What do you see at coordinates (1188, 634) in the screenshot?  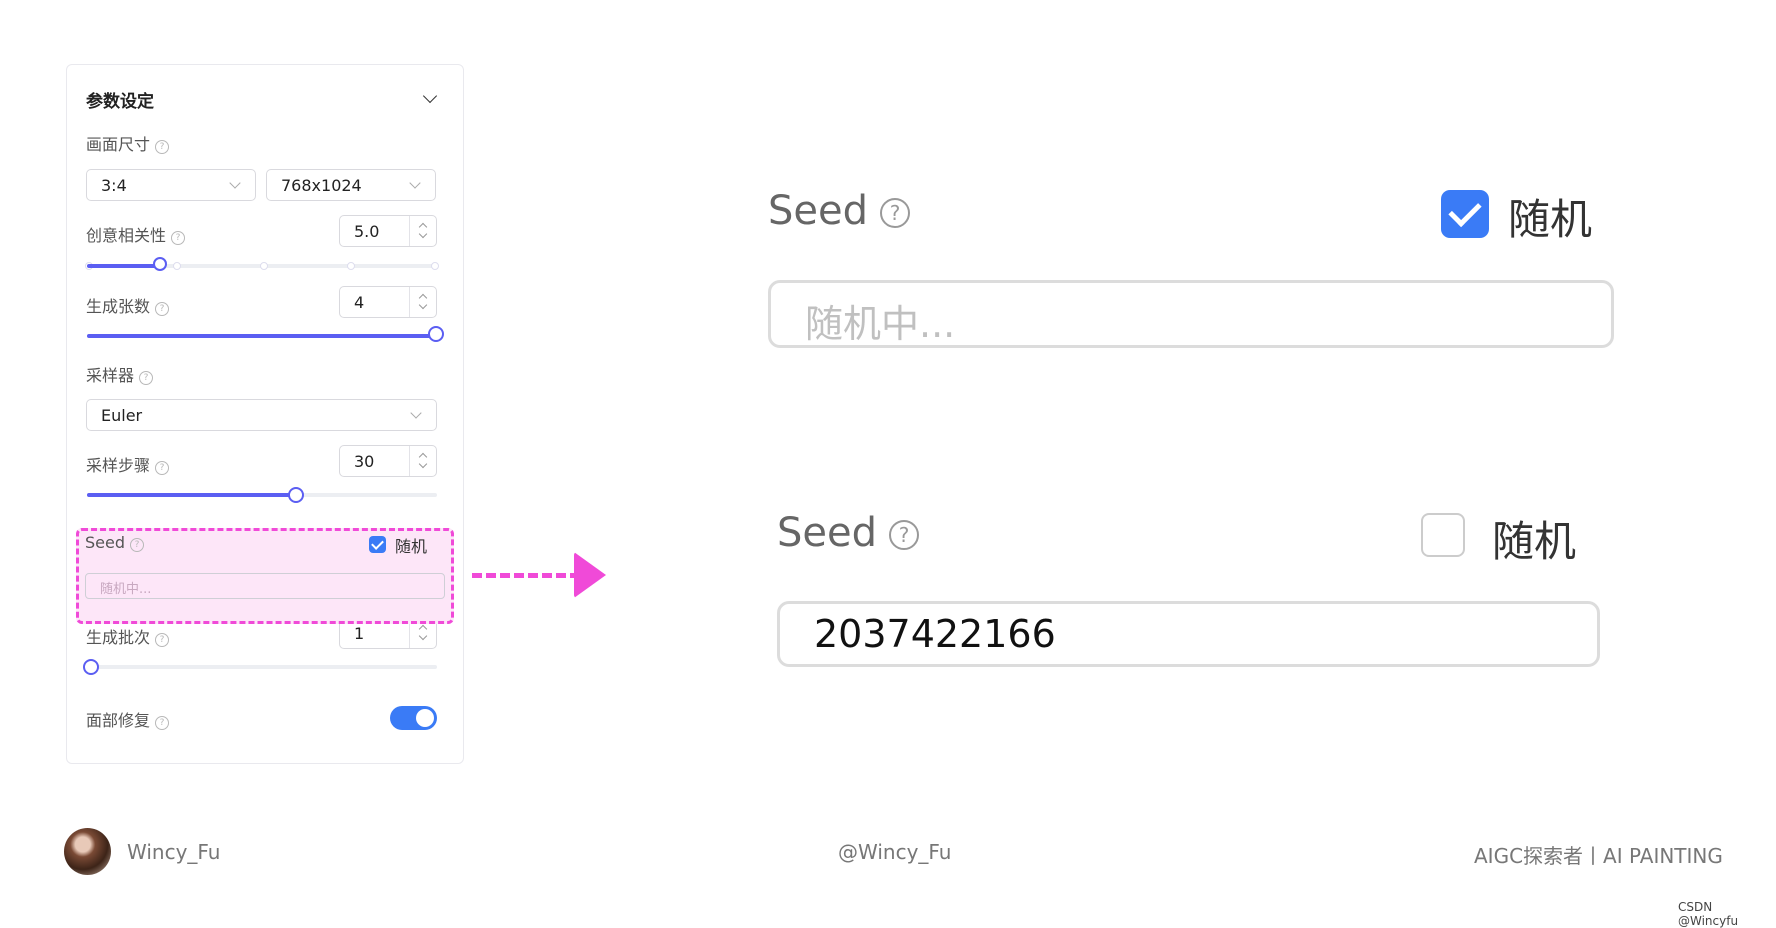 I see `seed-input-large: 2037422166` at bounding box center [1188, 634].